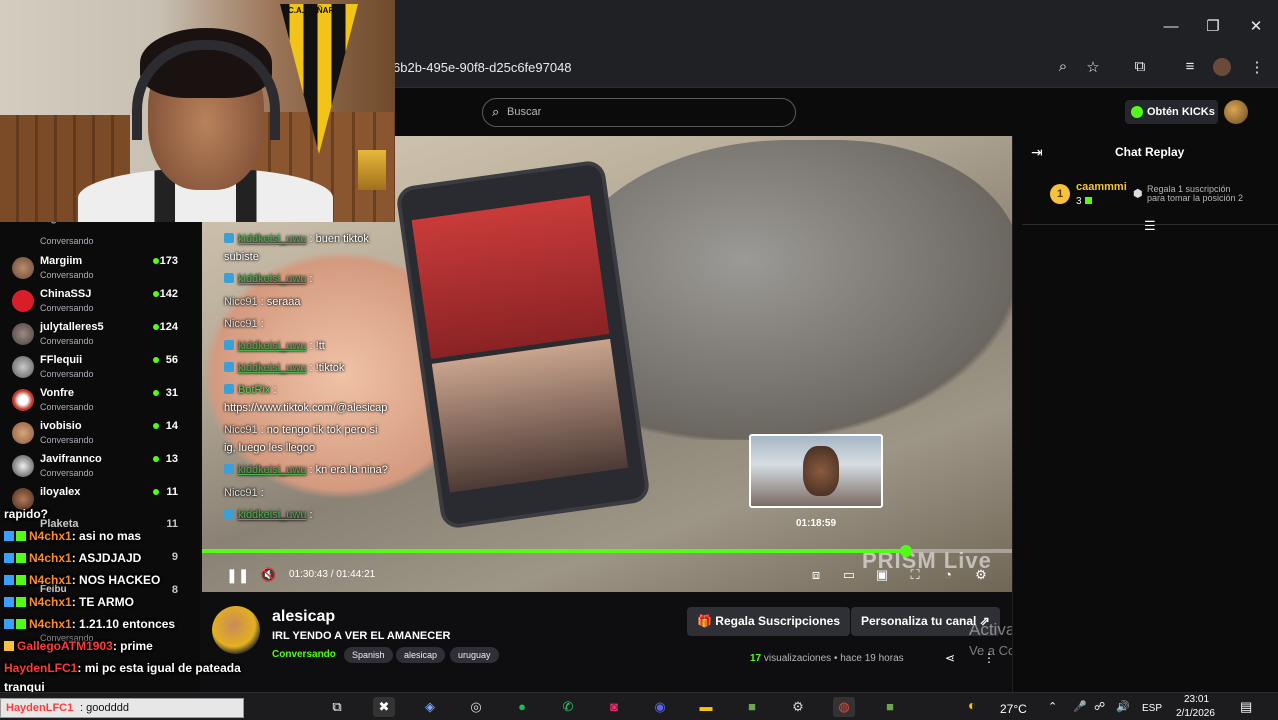  What do you see at coordinates (1101, 187) in the screenshot?
I see `top-gifter-name: caammmi` at bounding box center [1101, 187].